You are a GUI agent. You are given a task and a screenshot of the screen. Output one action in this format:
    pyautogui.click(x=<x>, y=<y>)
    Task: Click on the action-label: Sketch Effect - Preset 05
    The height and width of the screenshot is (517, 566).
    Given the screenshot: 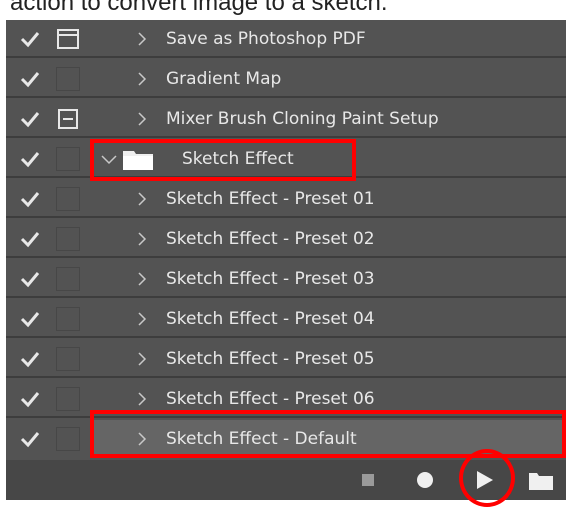 What is the action you would take?
    pyautogui.click(x=270, y=359)
    